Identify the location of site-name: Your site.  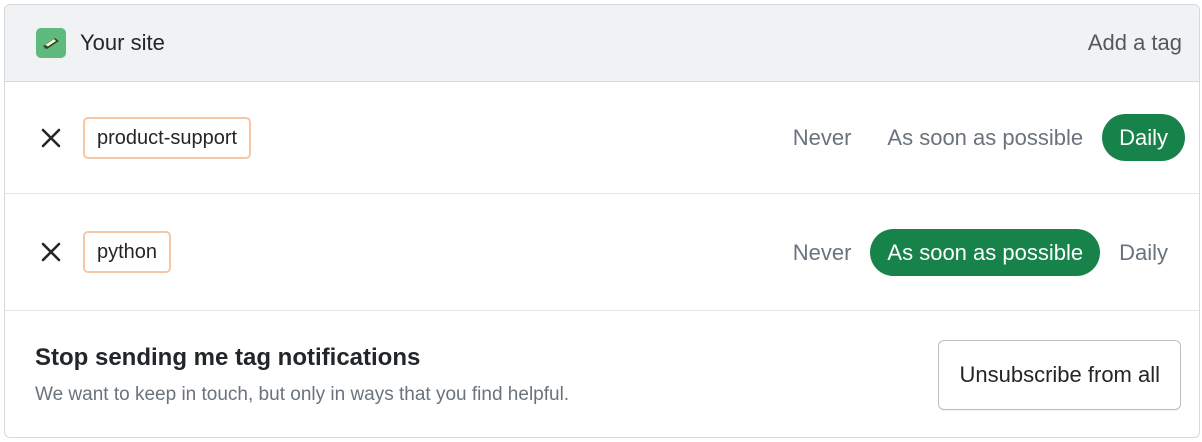
(122, 42).